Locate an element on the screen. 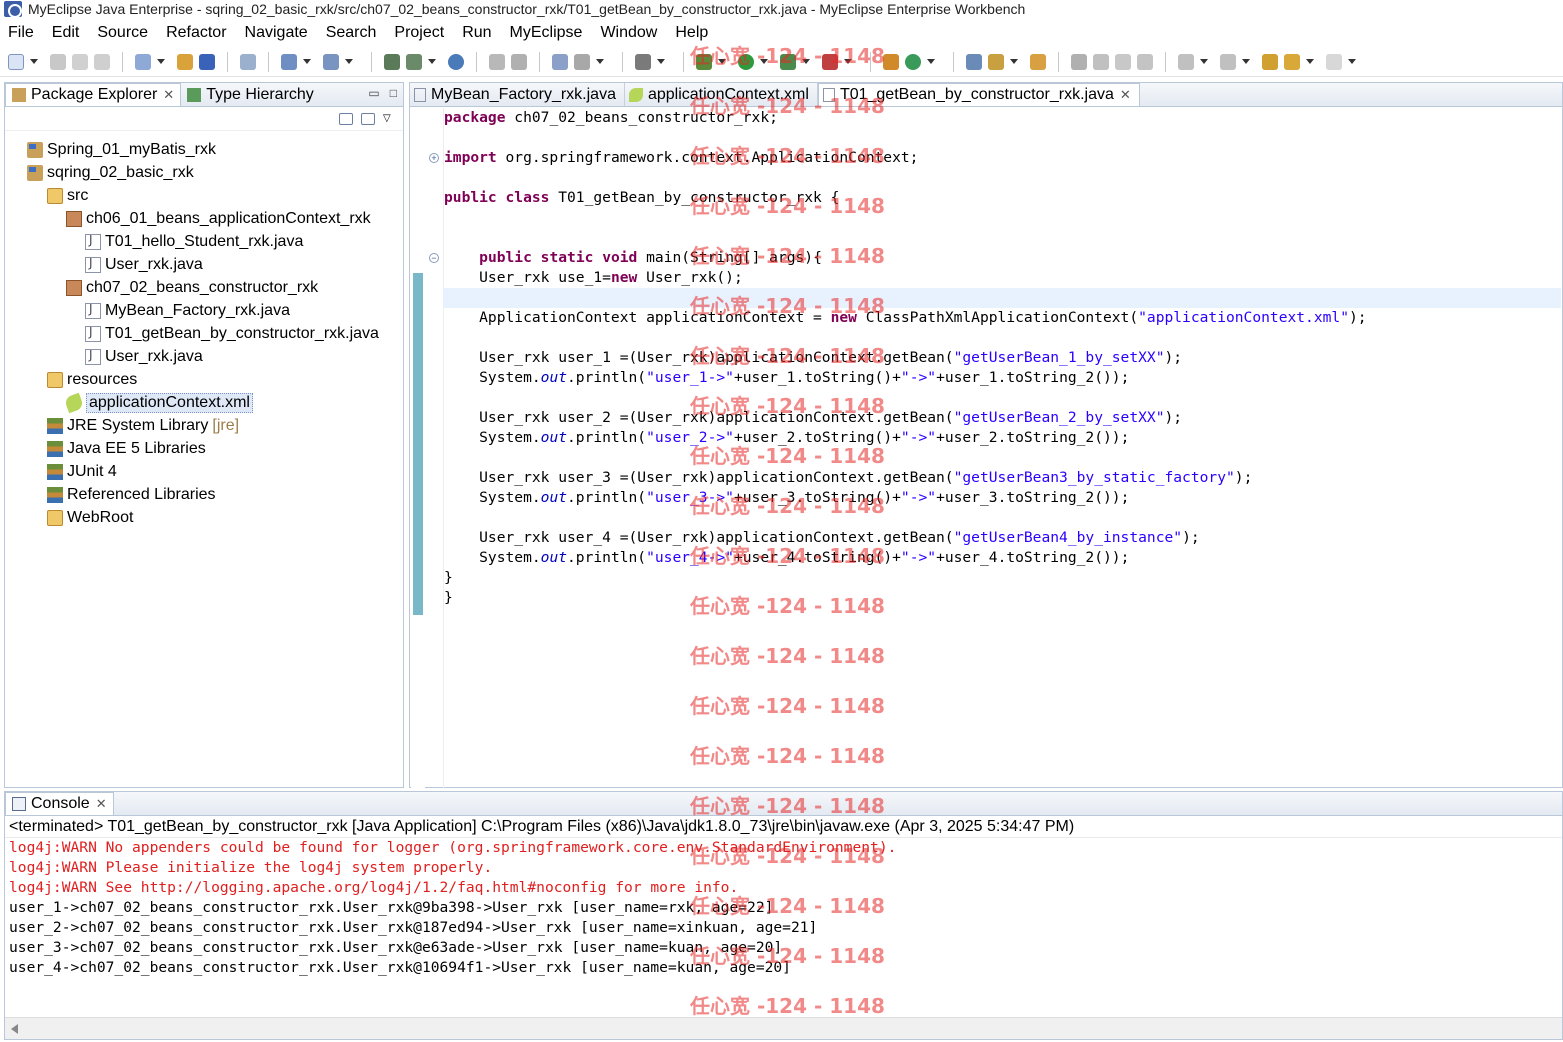  view-menu-icon: ▽ is located at coordinates (388, 118).